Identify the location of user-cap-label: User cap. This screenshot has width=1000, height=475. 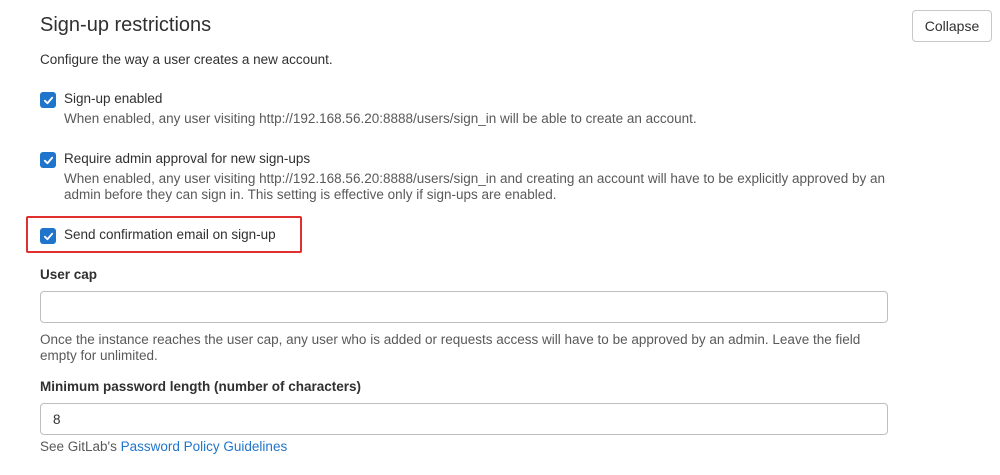
(69, 274).